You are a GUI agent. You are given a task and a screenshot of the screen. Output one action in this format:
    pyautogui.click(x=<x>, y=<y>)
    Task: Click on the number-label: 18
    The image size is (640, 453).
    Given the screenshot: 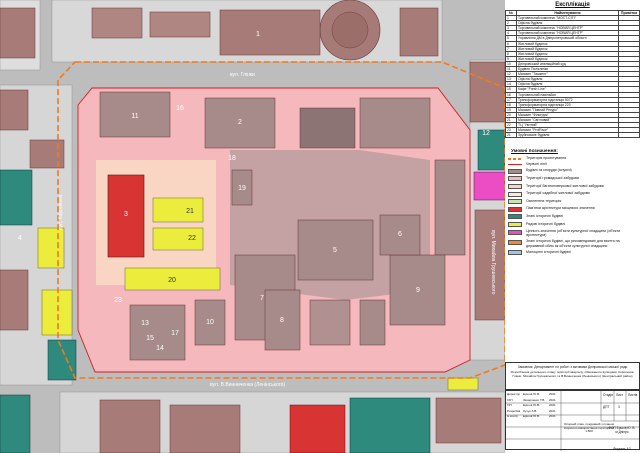 What is the action you would take?
    pyautogui.click(x=232, y=158)
    